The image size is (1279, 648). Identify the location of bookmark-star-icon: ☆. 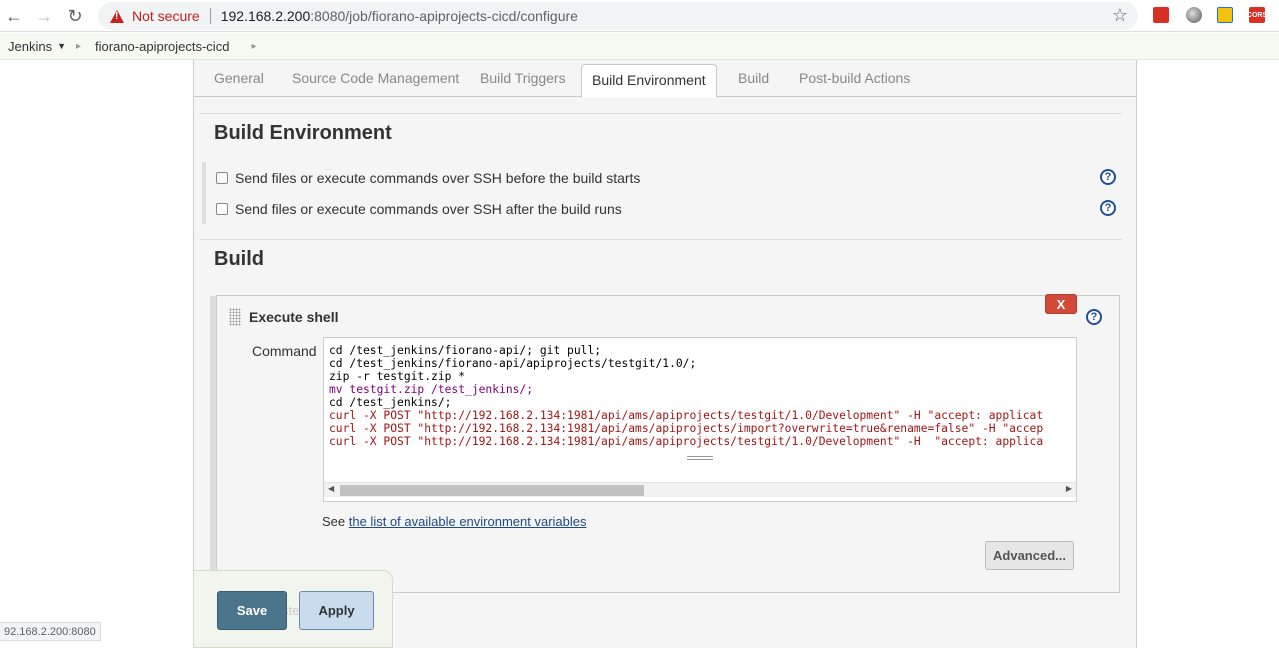
(1120, 15).